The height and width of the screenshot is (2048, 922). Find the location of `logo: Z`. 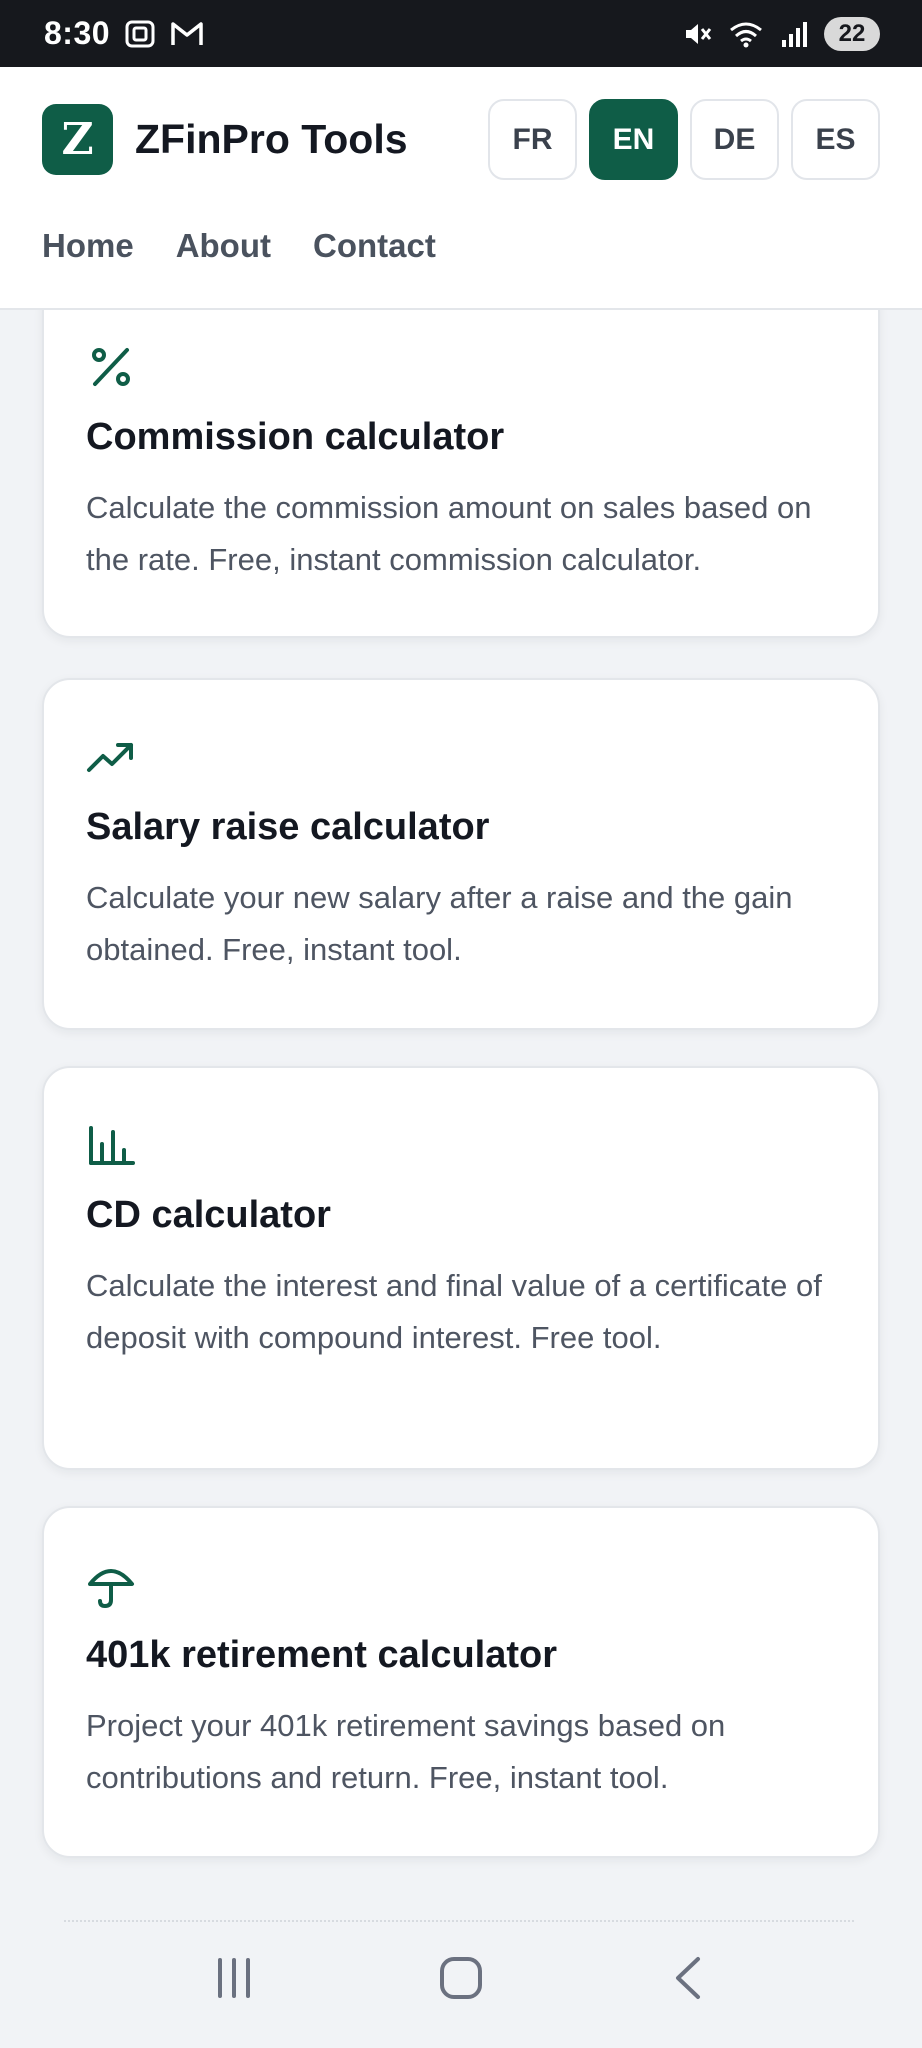

logo: Z is located at coordinates (77, 139).